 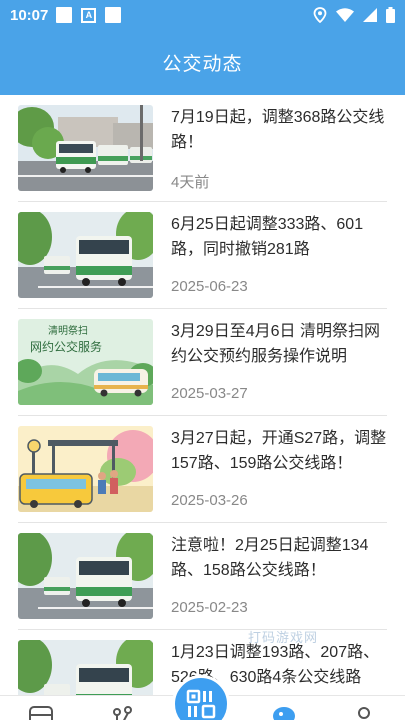 I want to click on news-date: 2025-03-26, so click(x=209, y=500).